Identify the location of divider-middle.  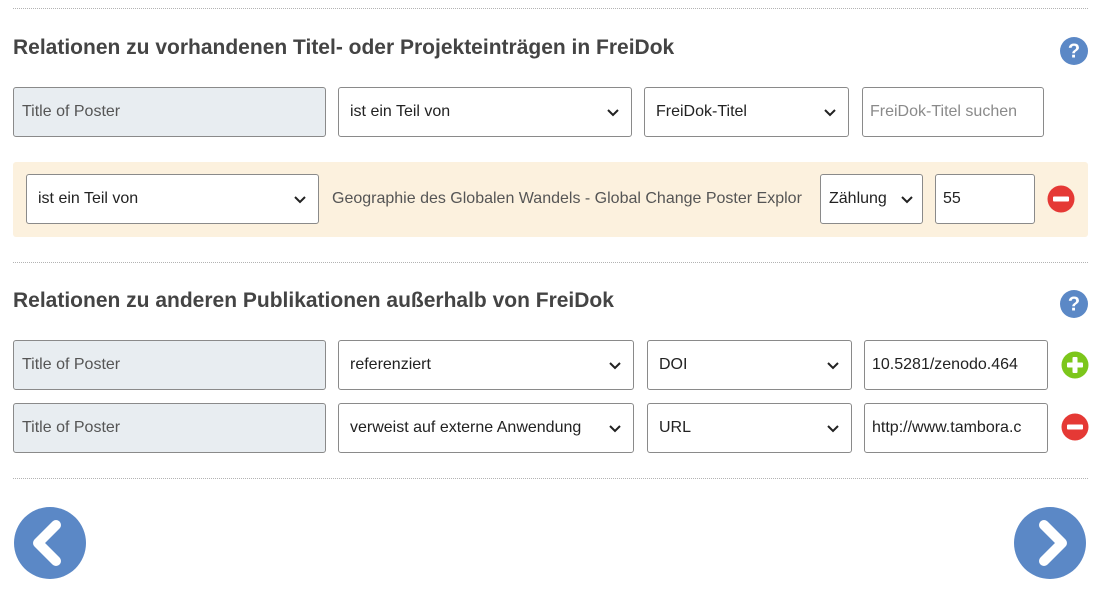
(550, 262).